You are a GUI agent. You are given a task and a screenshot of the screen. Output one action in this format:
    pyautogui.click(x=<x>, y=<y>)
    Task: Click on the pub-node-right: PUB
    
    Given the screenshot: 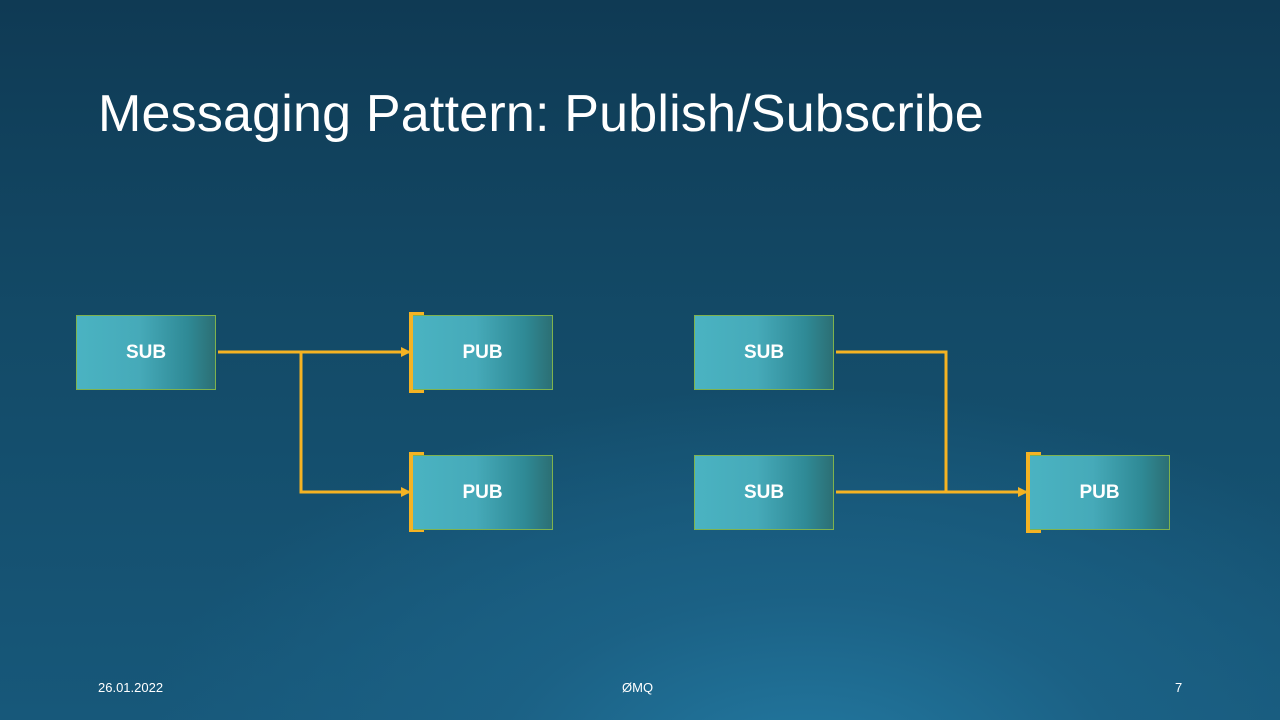 What is the action you would take?
    pyautogui.click(x=1100, y=492)
    